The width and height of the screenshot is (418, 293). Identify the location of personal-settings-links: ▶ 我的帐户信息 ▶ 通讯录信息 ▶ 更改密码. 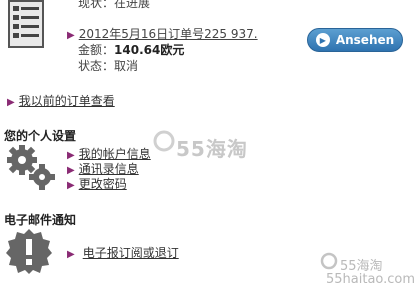
(109, 169).